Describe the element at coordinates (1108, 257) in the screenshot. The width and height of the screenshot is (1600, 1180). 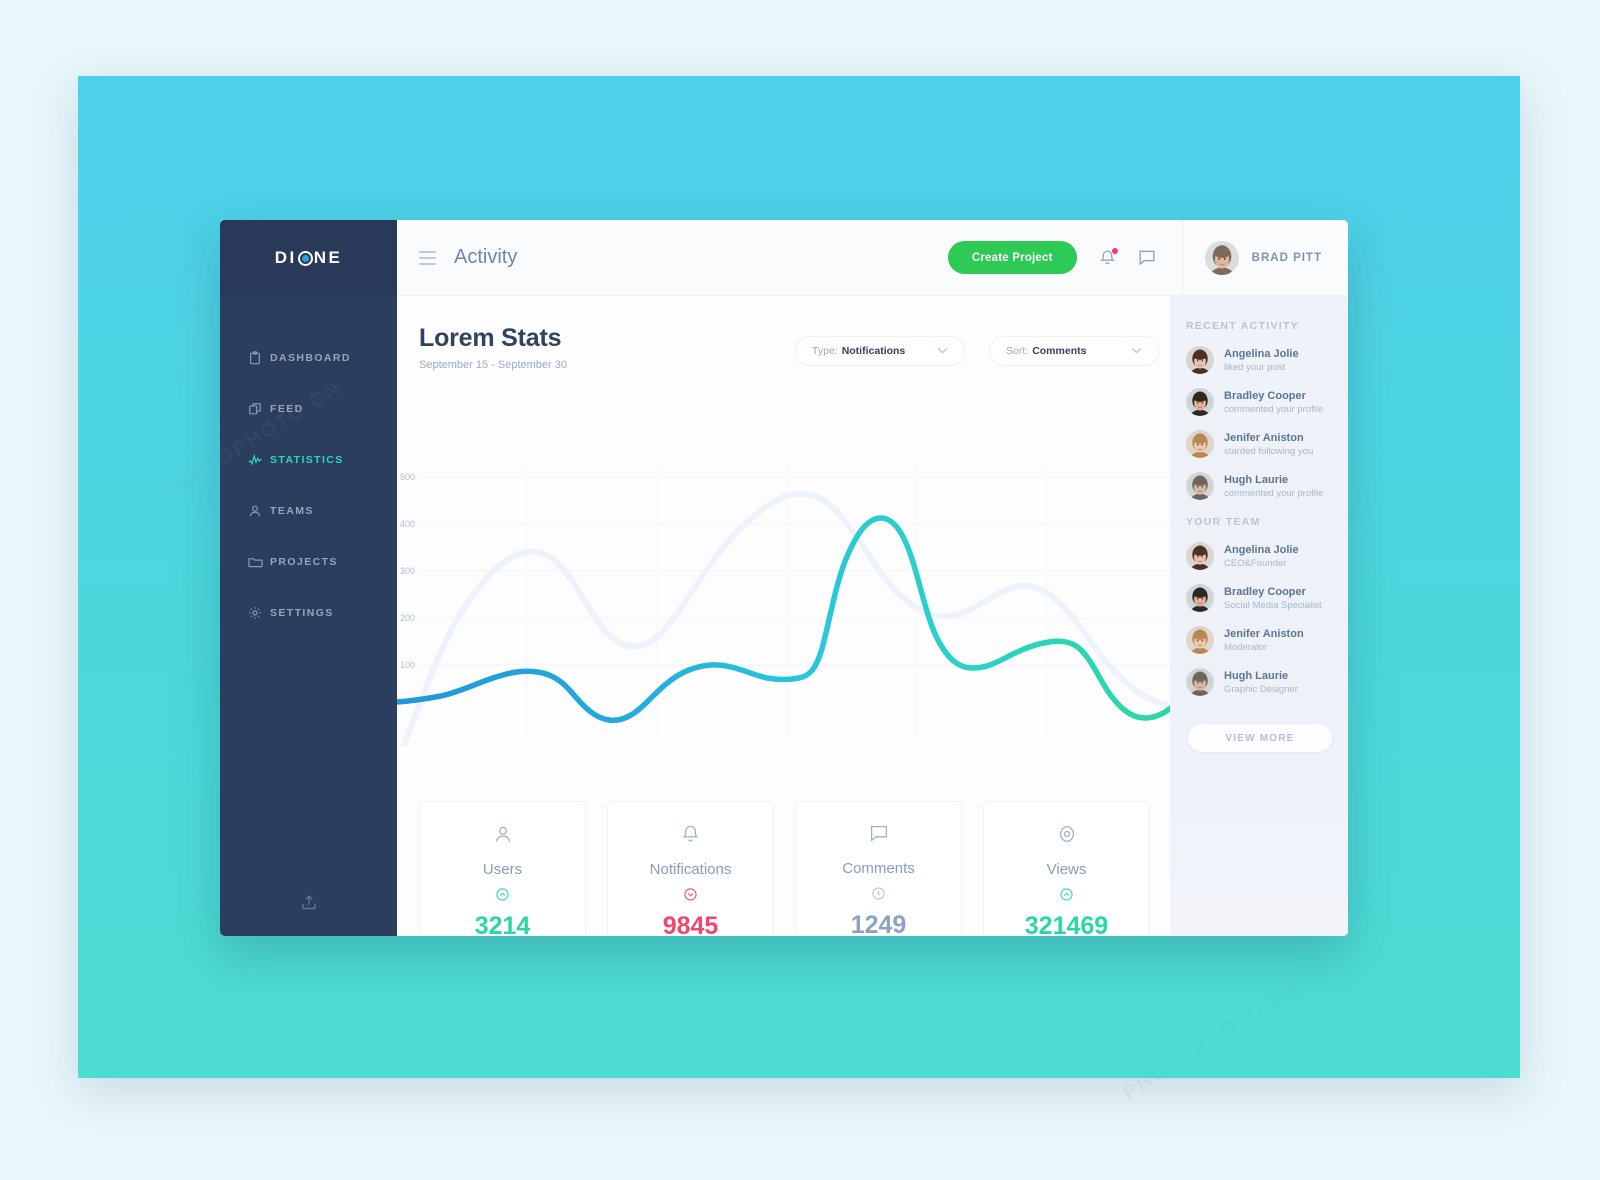
I see `notifications-bell-button` at that location.